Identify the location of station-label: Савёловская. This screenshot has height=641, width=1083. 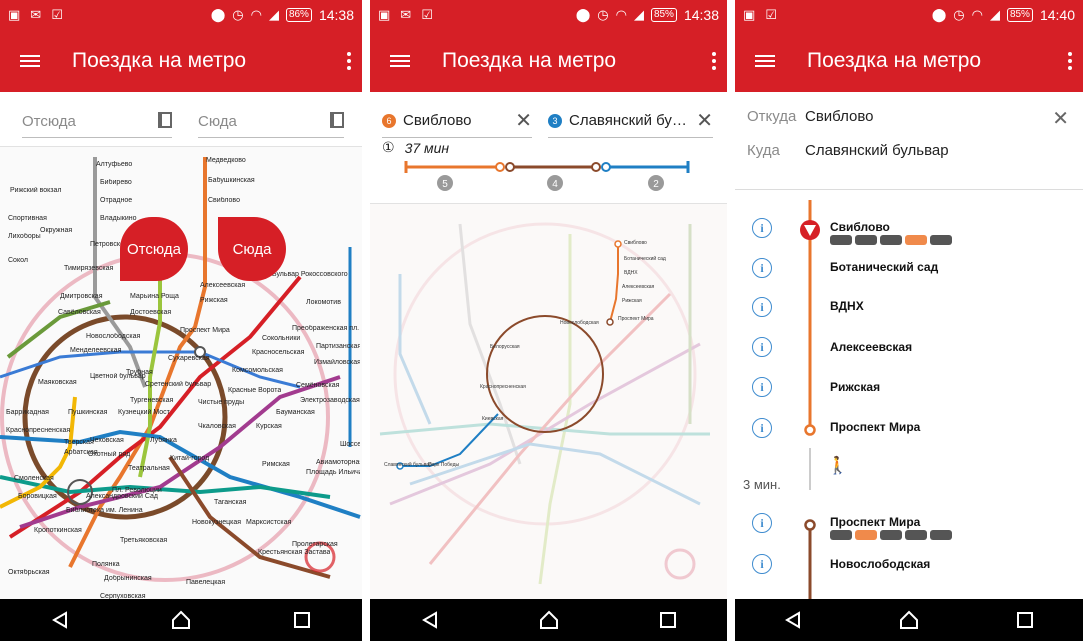
(79, 312).